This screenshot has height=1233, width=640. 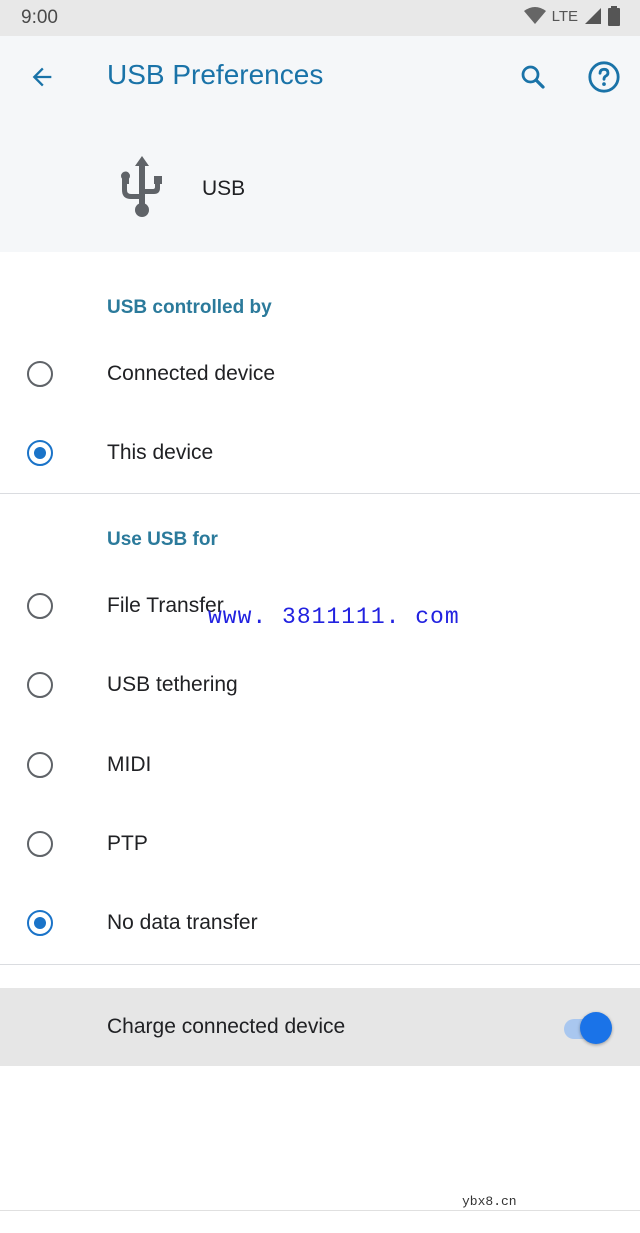 What do you see at coordinates (320, 455) in the screenshot?
I see `option-this-device: This device` at bounding box center [320, 455].